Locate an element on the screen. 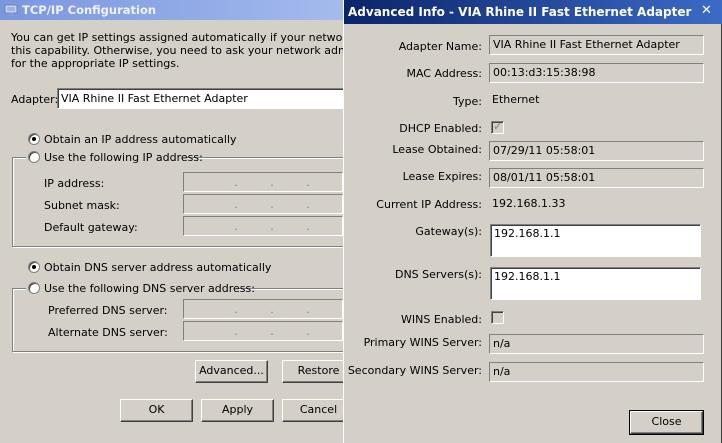  primary-wins-value: n/a is located at coordinates (502, 343).